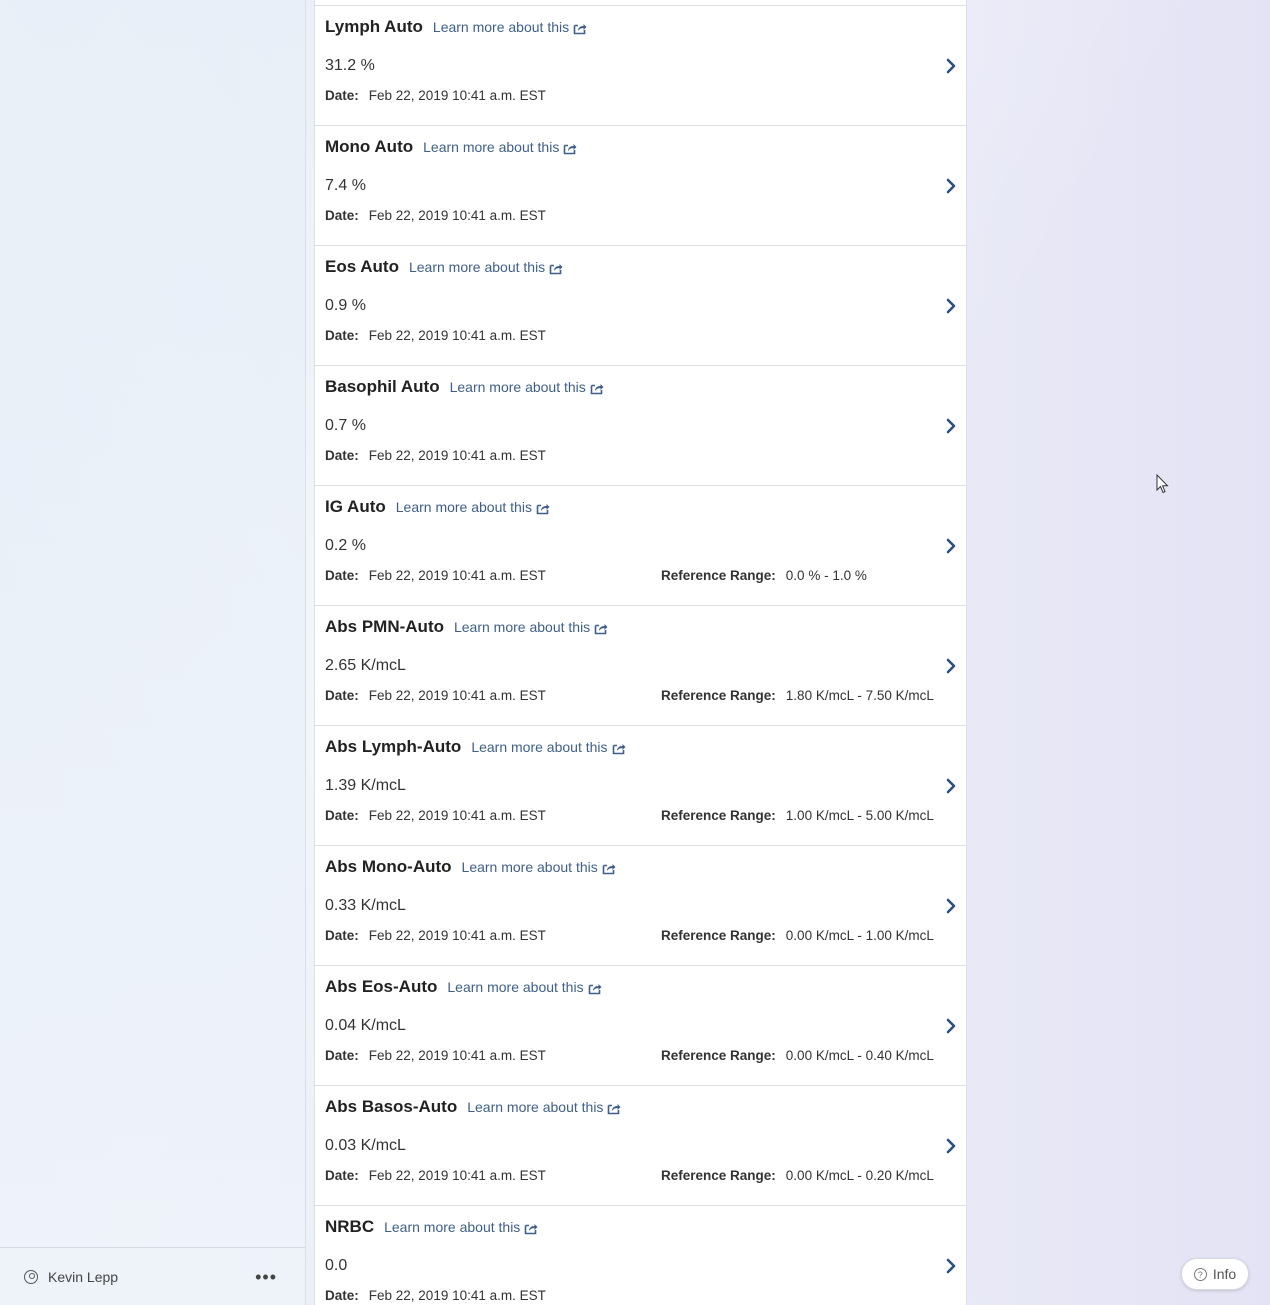 The width and height of the screenshot is (1270, 1305). What do you see at coordinates (345, 545) in the screenshot?
I see `result-value: 0.2 %` at bounding box center [345, 545].